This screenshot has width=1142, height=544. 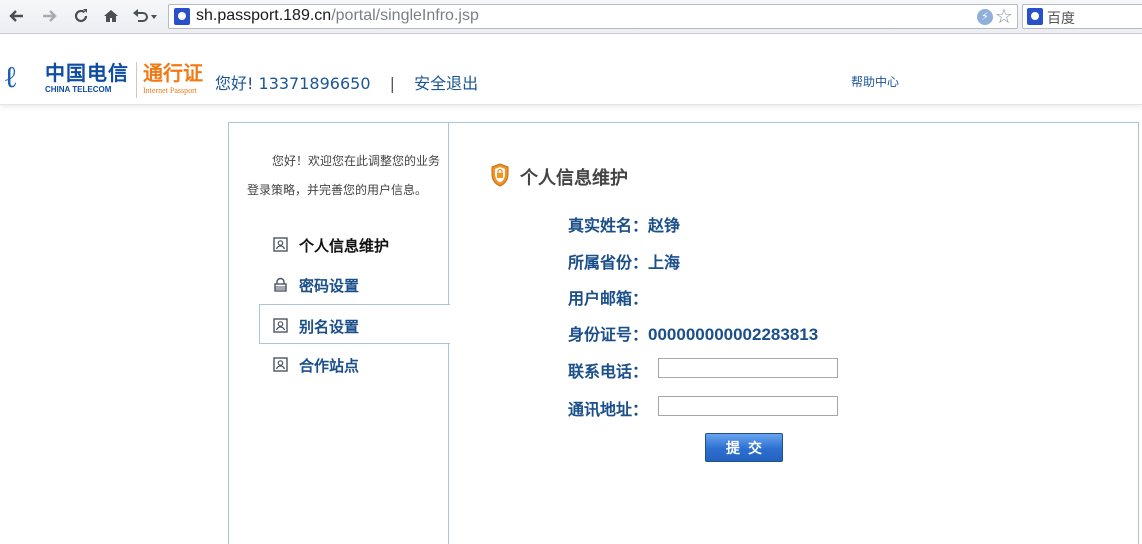 I want to click on sidebar-item-alias: 别名设置, so click(x=354, y=324).